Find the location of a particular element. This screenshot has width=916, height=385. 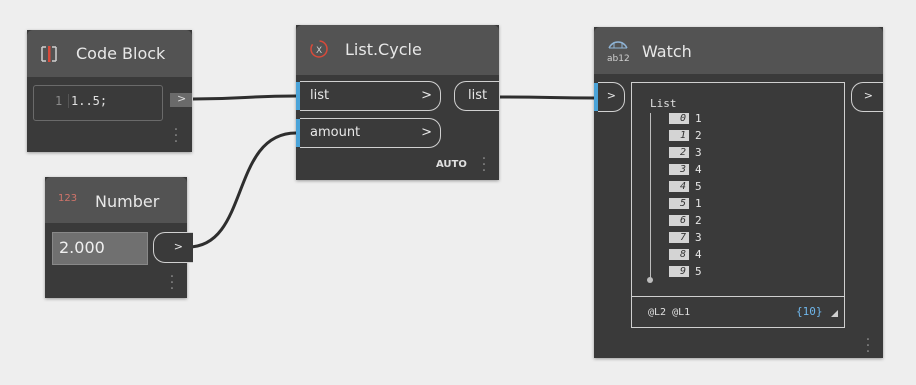

list-cycle-header: X List.Cycle is located at coordinates (397, 50).